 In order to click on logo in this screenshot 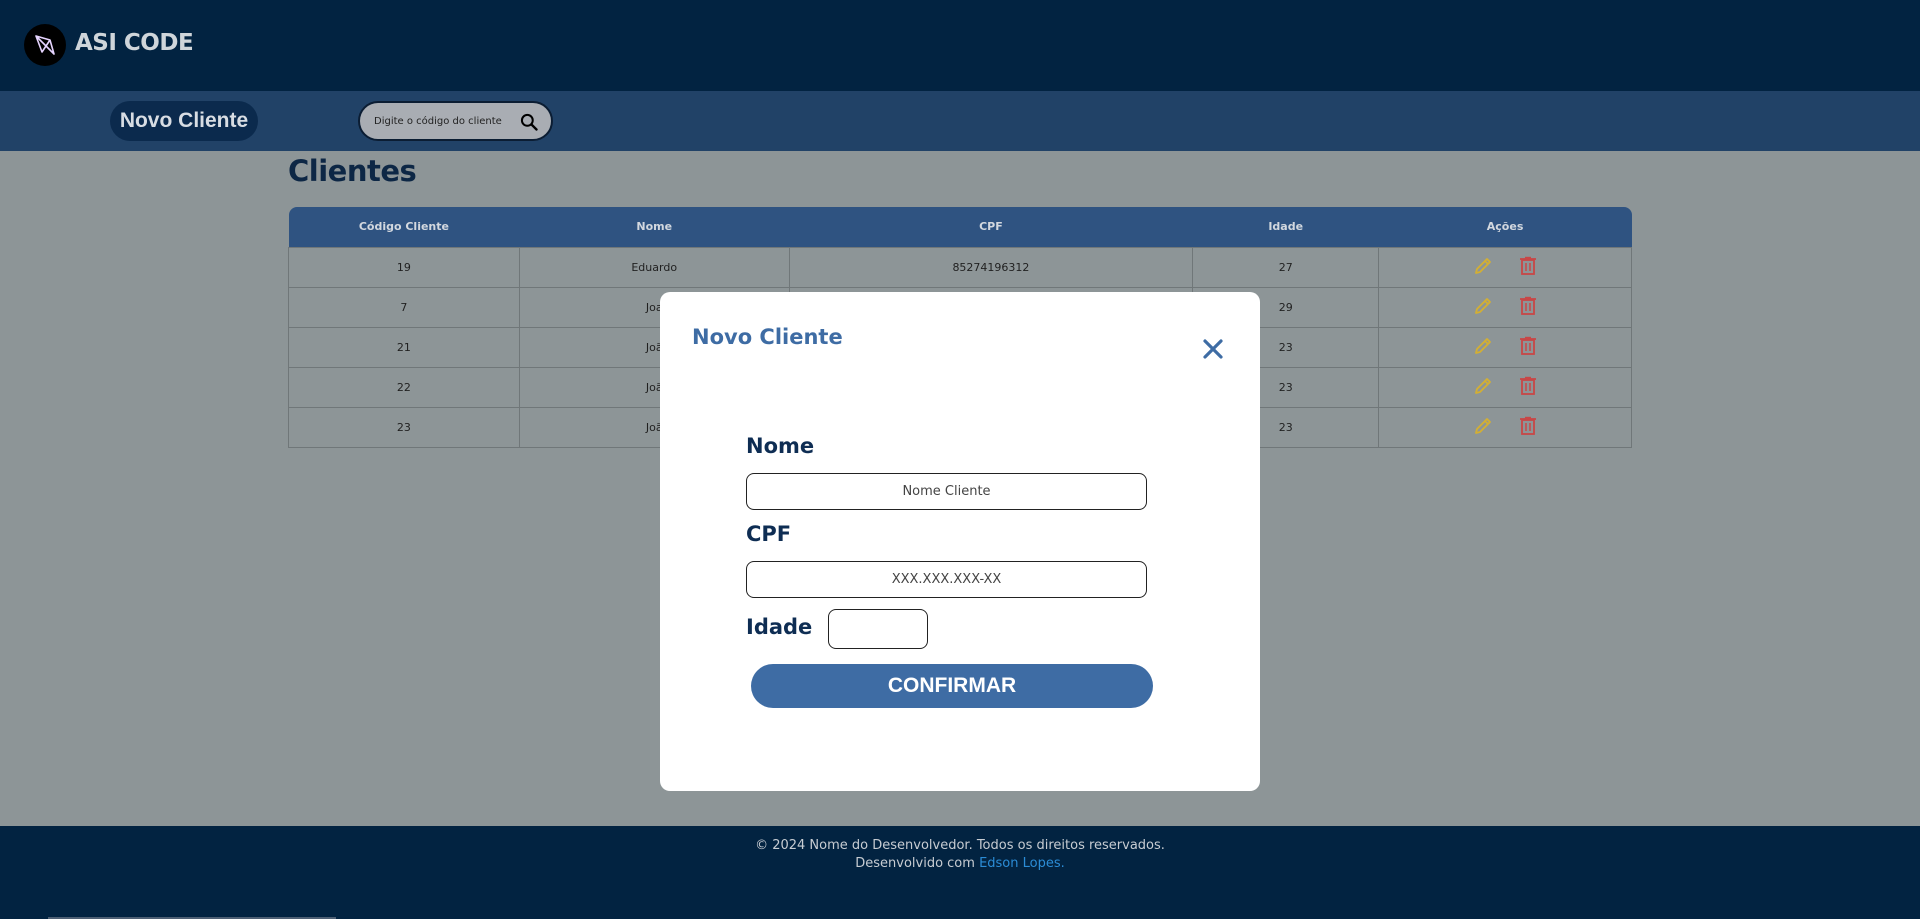, I will do `click(45, 45)`.